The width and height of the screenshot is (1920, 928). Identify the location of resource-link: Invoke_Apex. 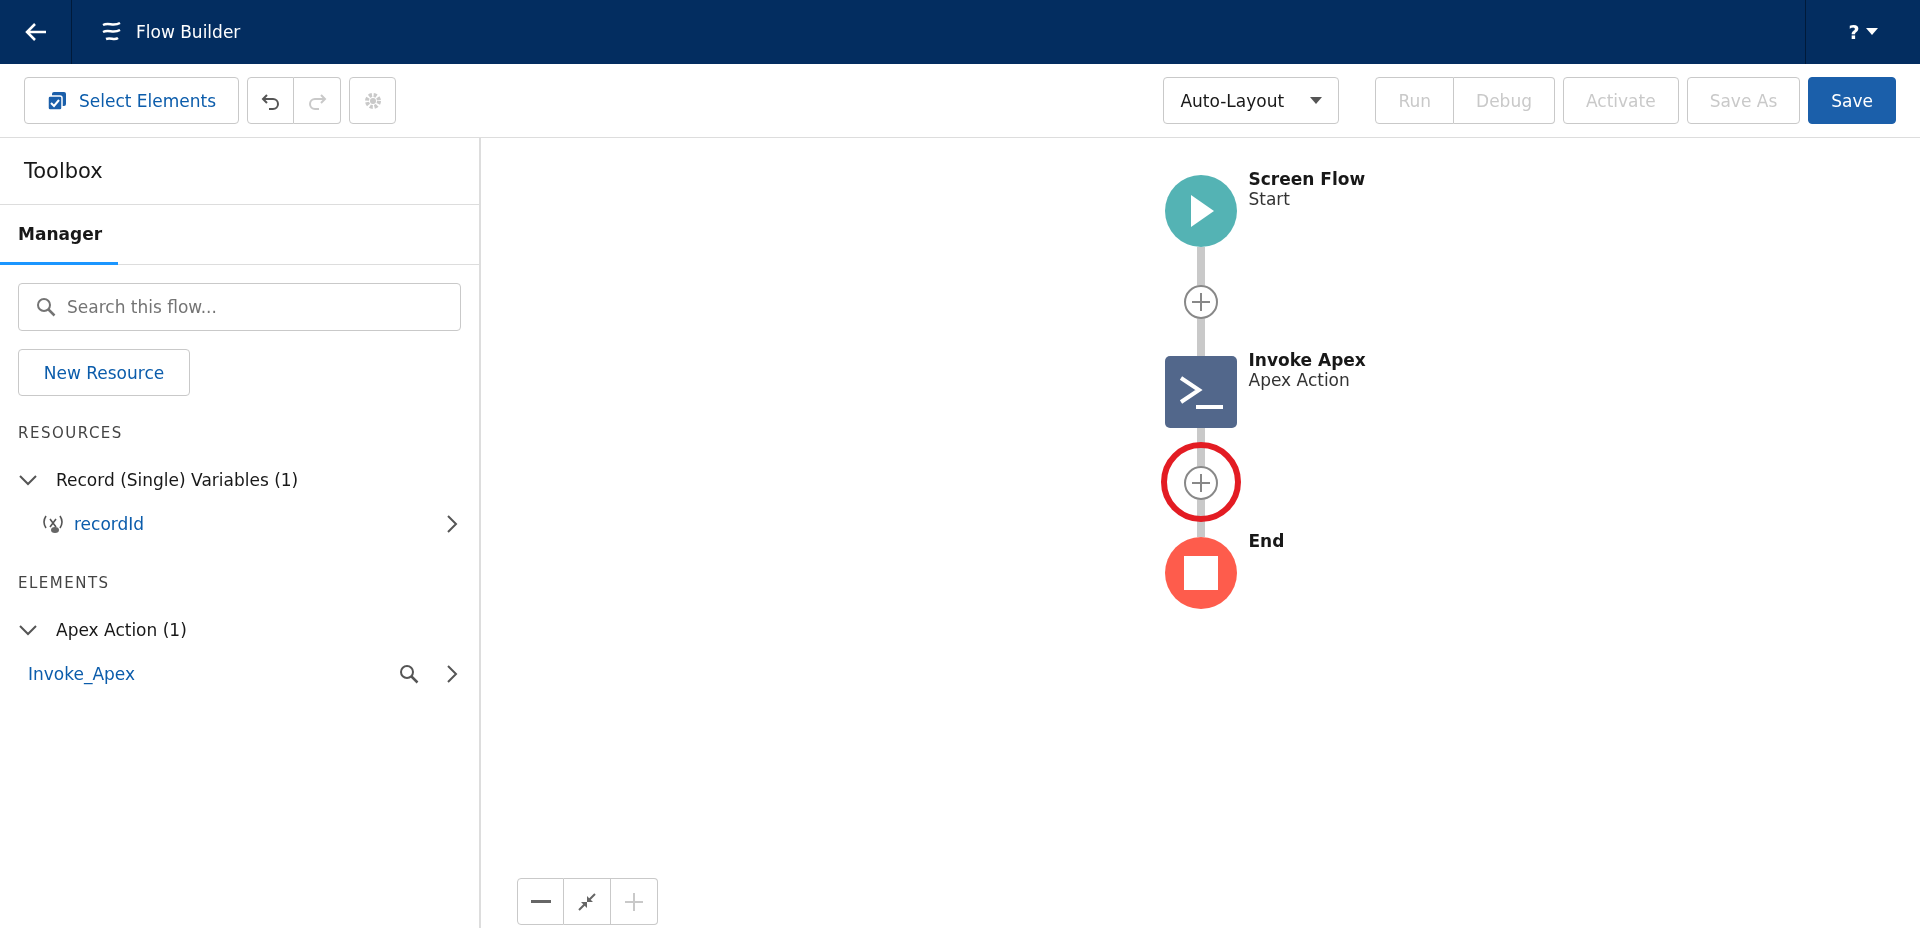
(82, 674).